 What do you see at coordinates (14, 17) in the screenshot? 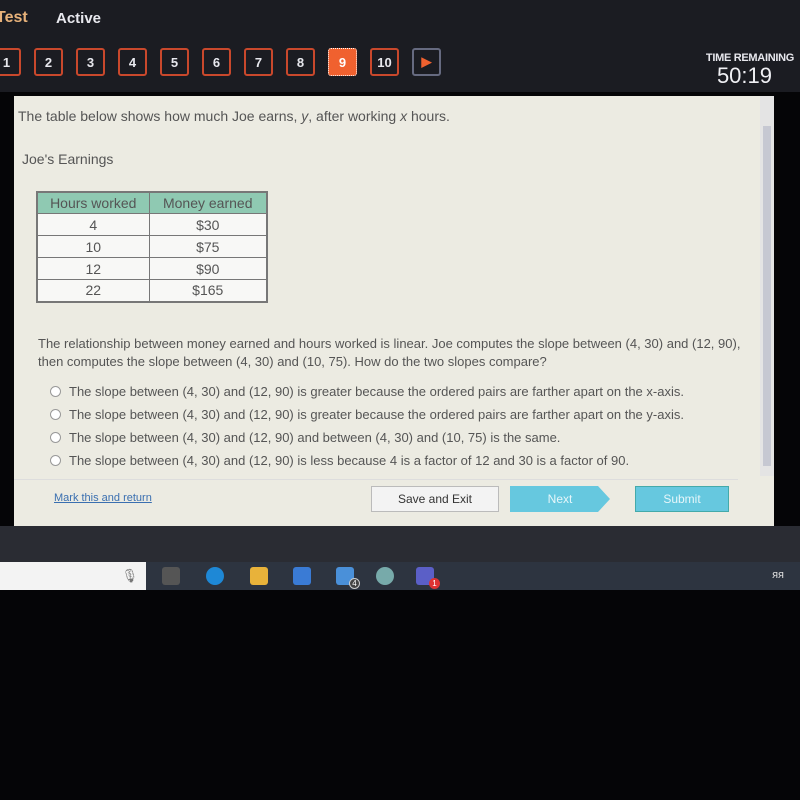
I see `app-title: Test` at bounding box center [14, 17].